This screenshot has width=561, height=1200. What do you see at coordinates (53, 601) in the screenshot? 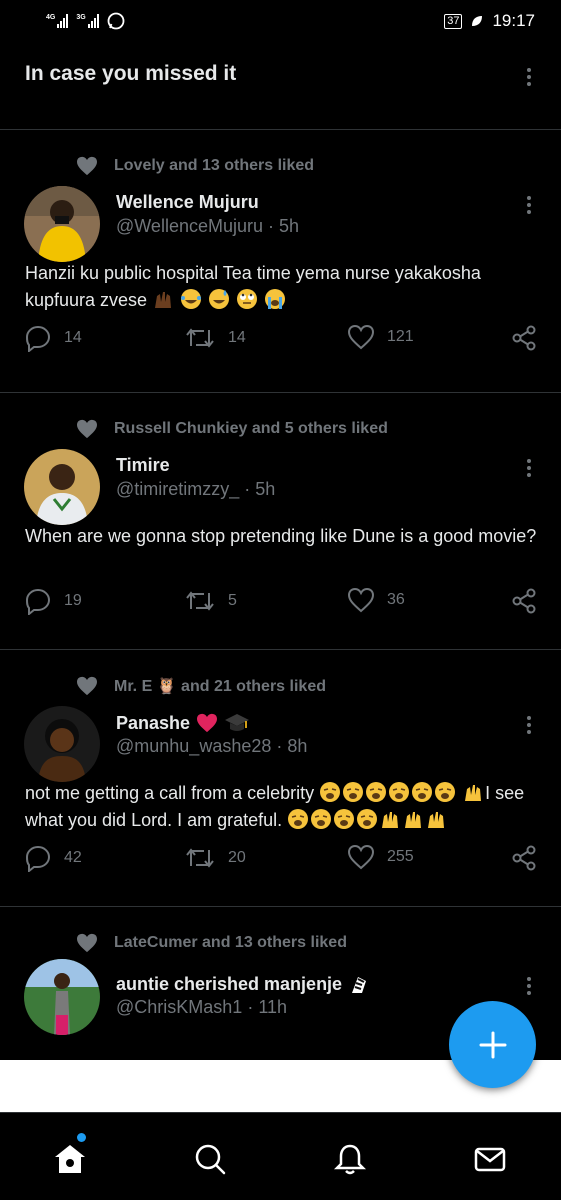
I see `reply-button: 19` at bounding box center [53, 601].